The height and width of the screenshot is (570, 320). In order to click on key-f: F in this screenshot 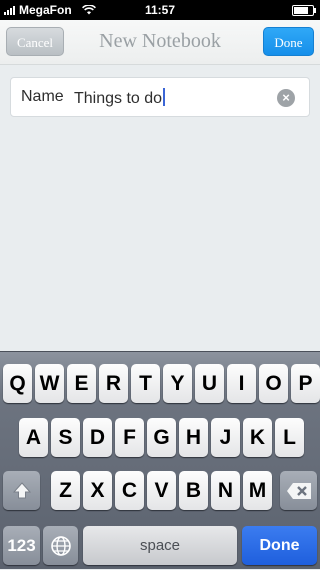, I will do `click(129, 437)`.